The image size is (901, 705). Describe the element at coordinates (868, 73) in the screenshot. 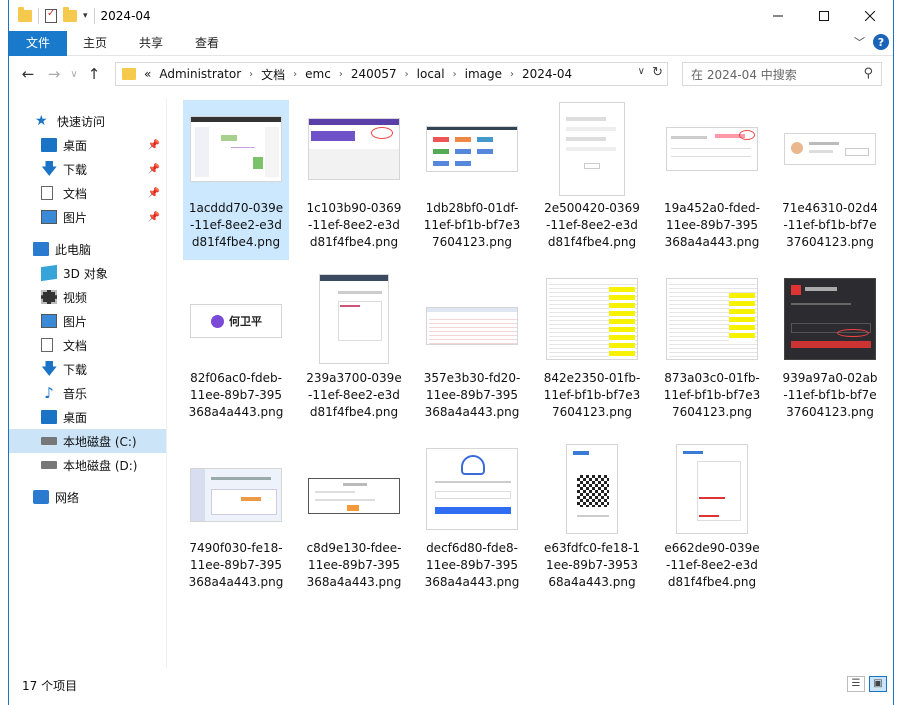

I see `search-icon: ⚲` at that location.